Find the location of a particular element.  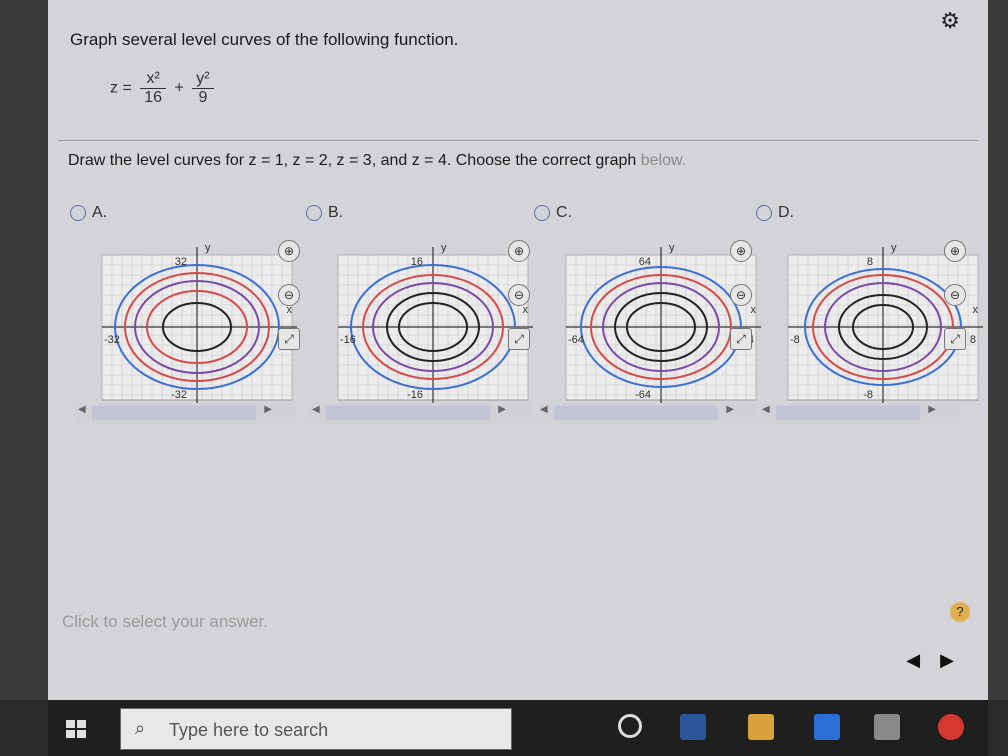

y-min-tick-label: -8 is located at coordinates (868, 395).